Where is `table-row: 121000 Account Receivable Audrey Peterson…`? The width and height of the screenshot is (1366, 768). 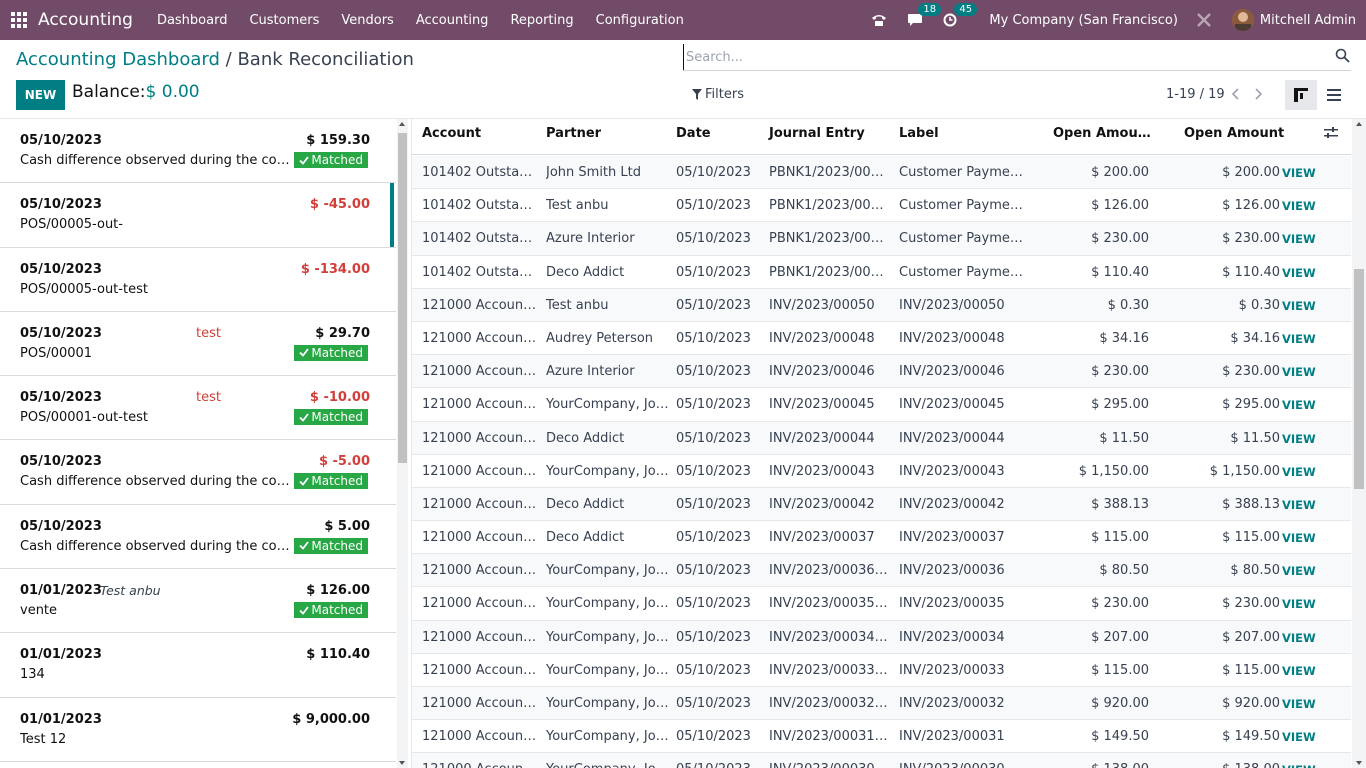
table-row: 121000 Account Receivable Audrey Peterson… is located at coordinates (881, 339).